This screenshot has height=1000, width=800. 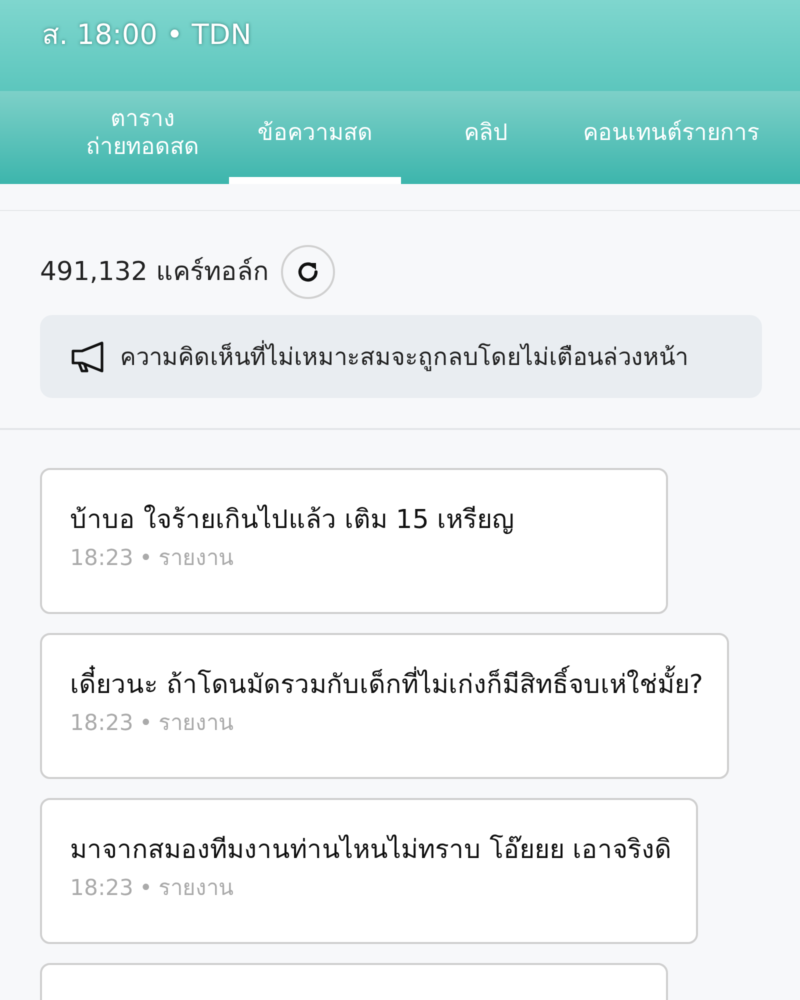 I want to click on talk-count: 491,132 แคร์ทอล์ก, so click(x=154, y=272).